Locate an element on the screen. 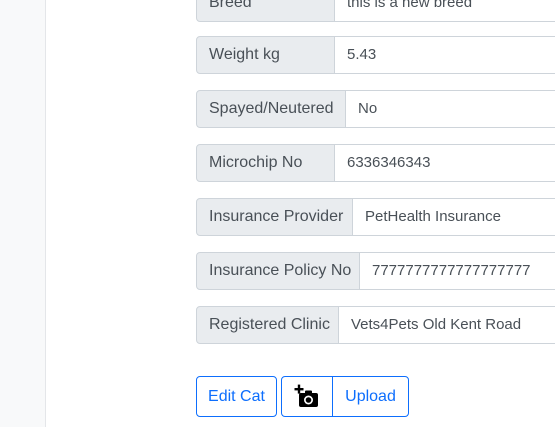 The height and width of the screenshot is (427, 555). field-row-spayed: Spayed/Neutered No is located at coordinates (375, 109).